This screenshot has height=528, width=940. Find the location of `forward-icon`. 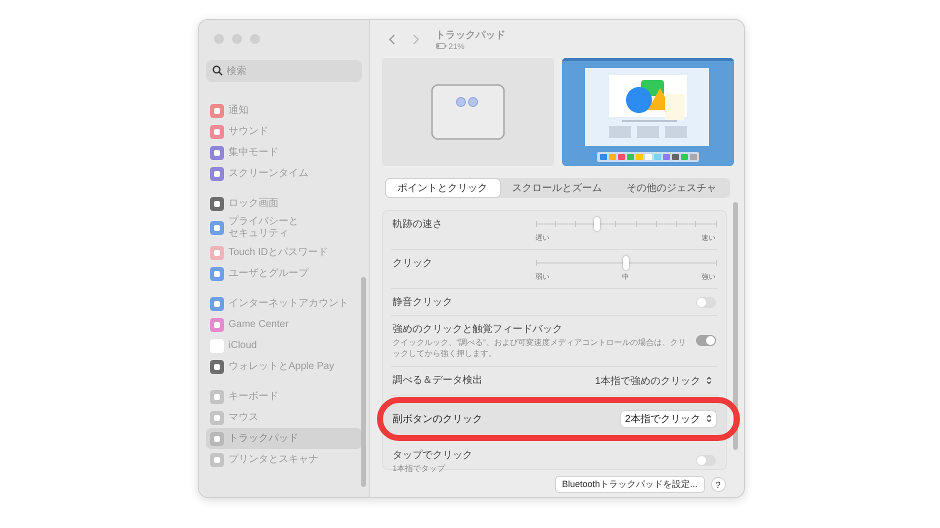

forward-icon is located at coordinates (415, 39).